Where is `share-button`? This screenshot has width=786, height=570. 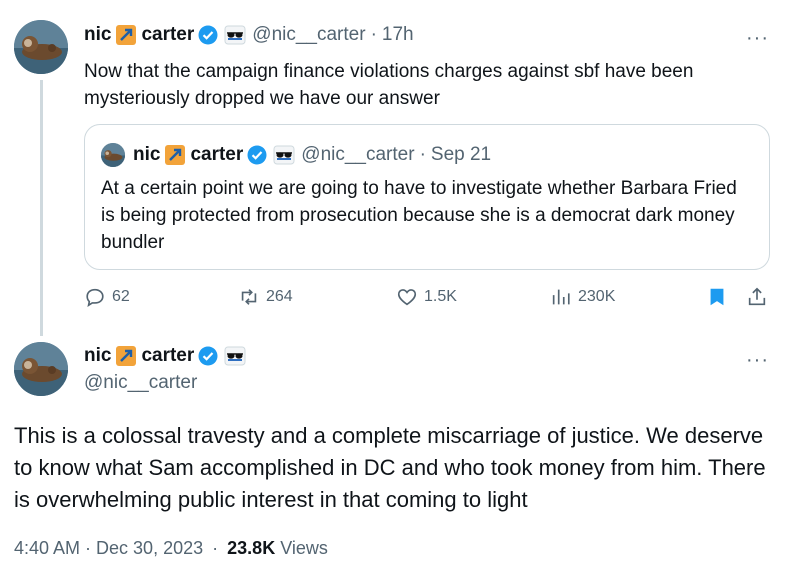
share-button is located at coordinates (760, 297).